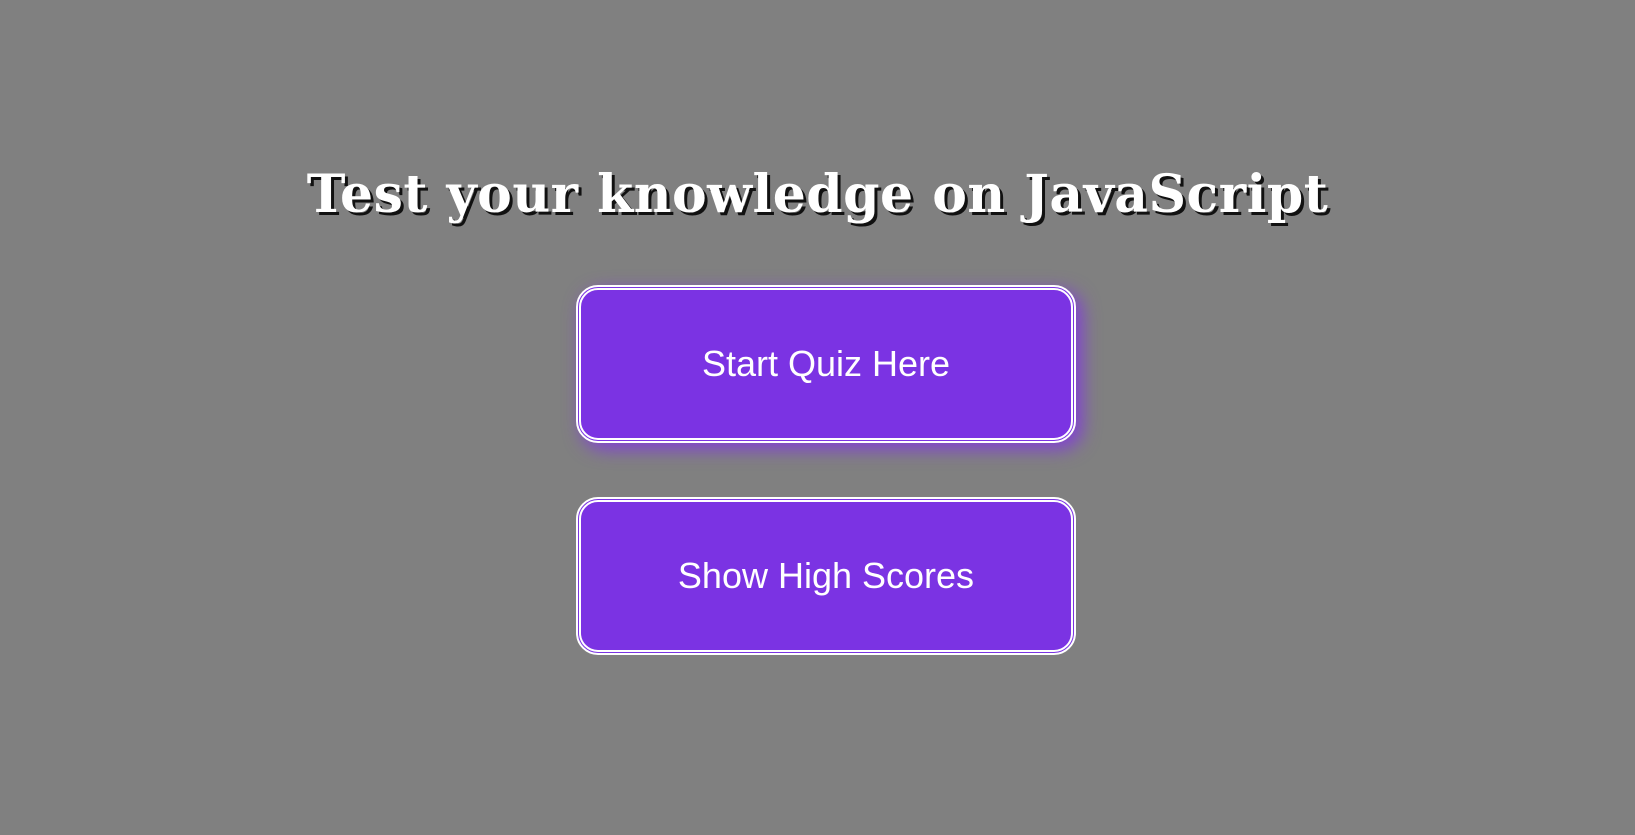 This screenshot has width=1635, height=835. I want to click on page-title: Test your knowledge on JavaScript, so click(817, 194).